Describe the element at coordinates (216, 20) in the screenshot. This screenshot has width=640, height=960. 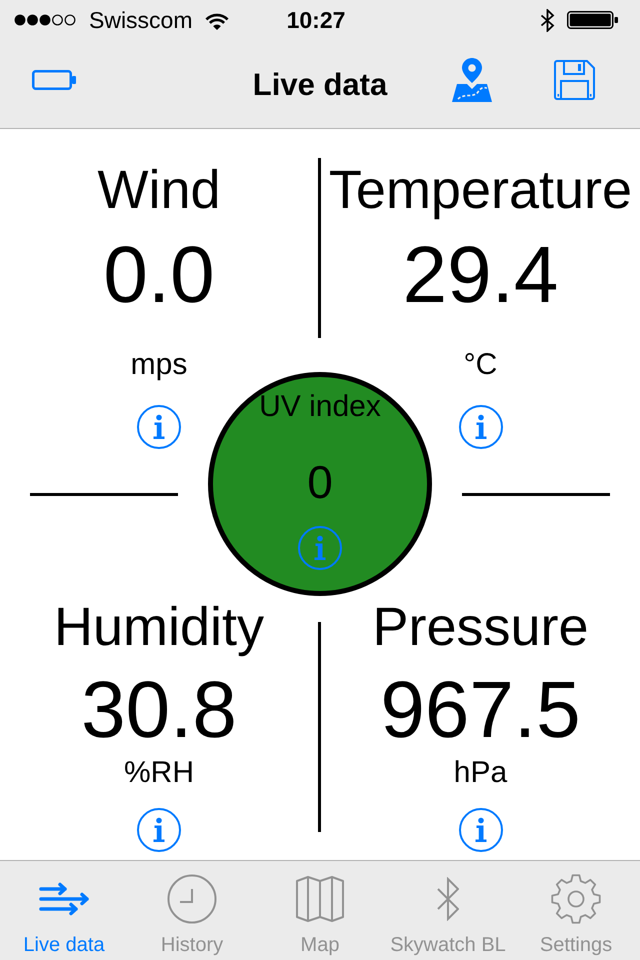
I see `wifi-icon` at that location.